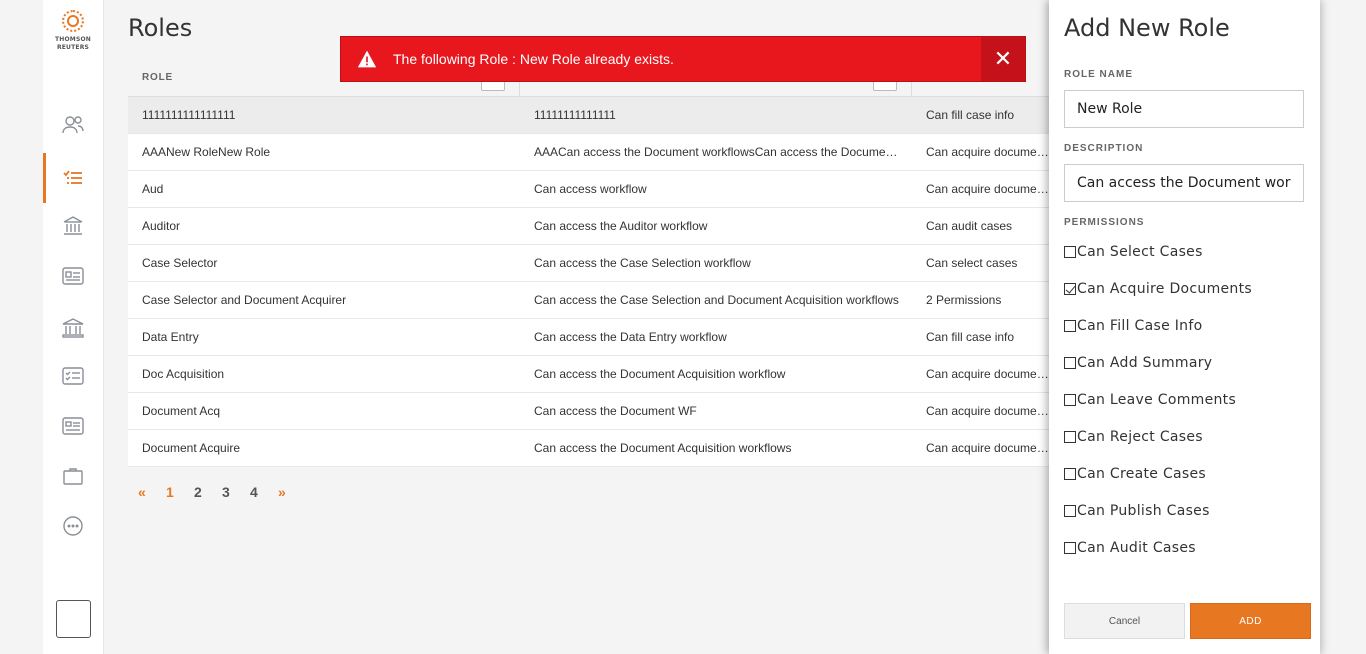 The height and width of the screenshot is (654, 1366). What do you see at coordinates (170, 337) in the screenshot?
I see `cell-role: Data Entry` at bounding box center [170, 337].